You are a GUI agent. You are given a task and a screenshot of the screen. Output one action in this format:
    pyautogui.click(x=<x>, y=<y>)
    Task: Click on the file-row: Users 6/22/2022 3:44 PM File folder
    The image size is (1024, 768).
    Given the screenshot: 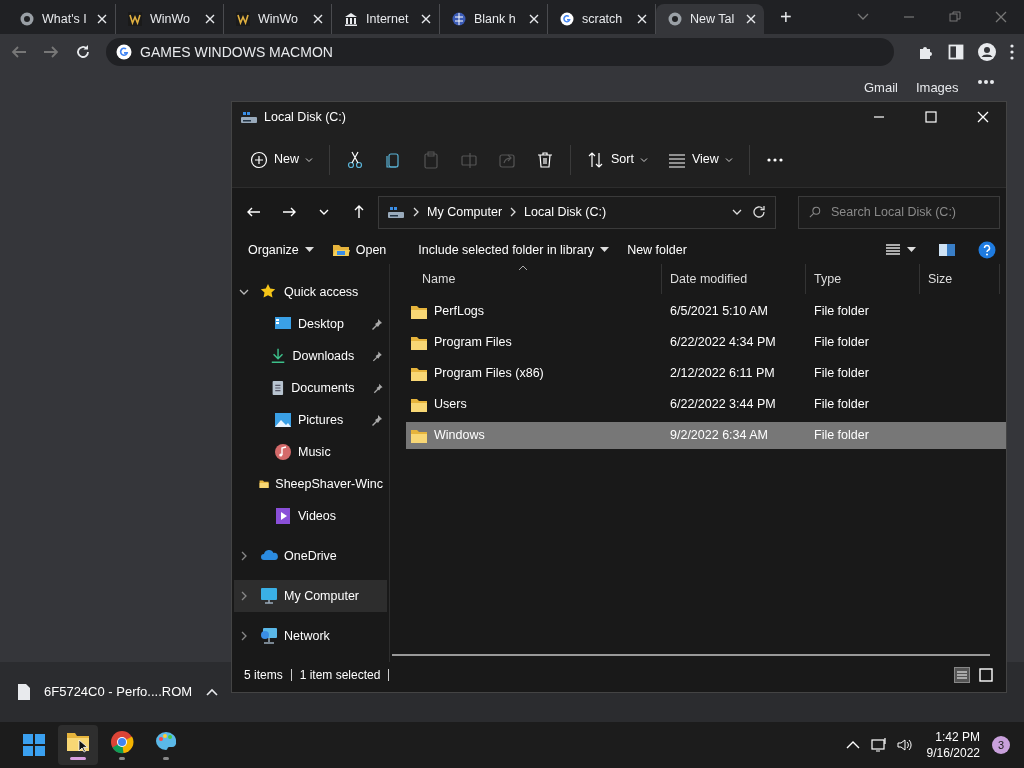 What is the action you would take?
    pyautogui.click(x=706, y=404)
    